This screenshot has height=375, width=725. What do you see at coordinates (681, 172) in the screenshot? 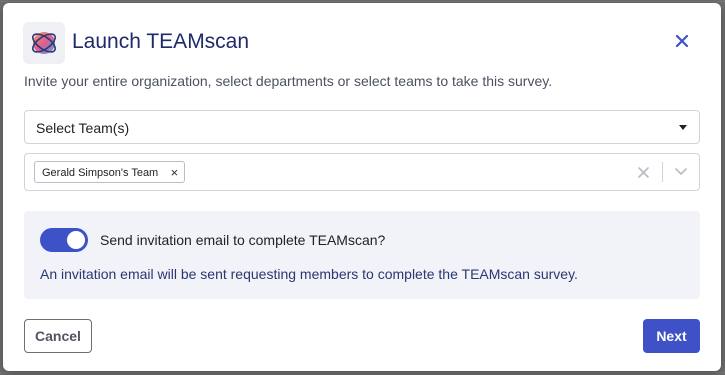
I see `chevron-down-icon` at bounding box center [681, 172].